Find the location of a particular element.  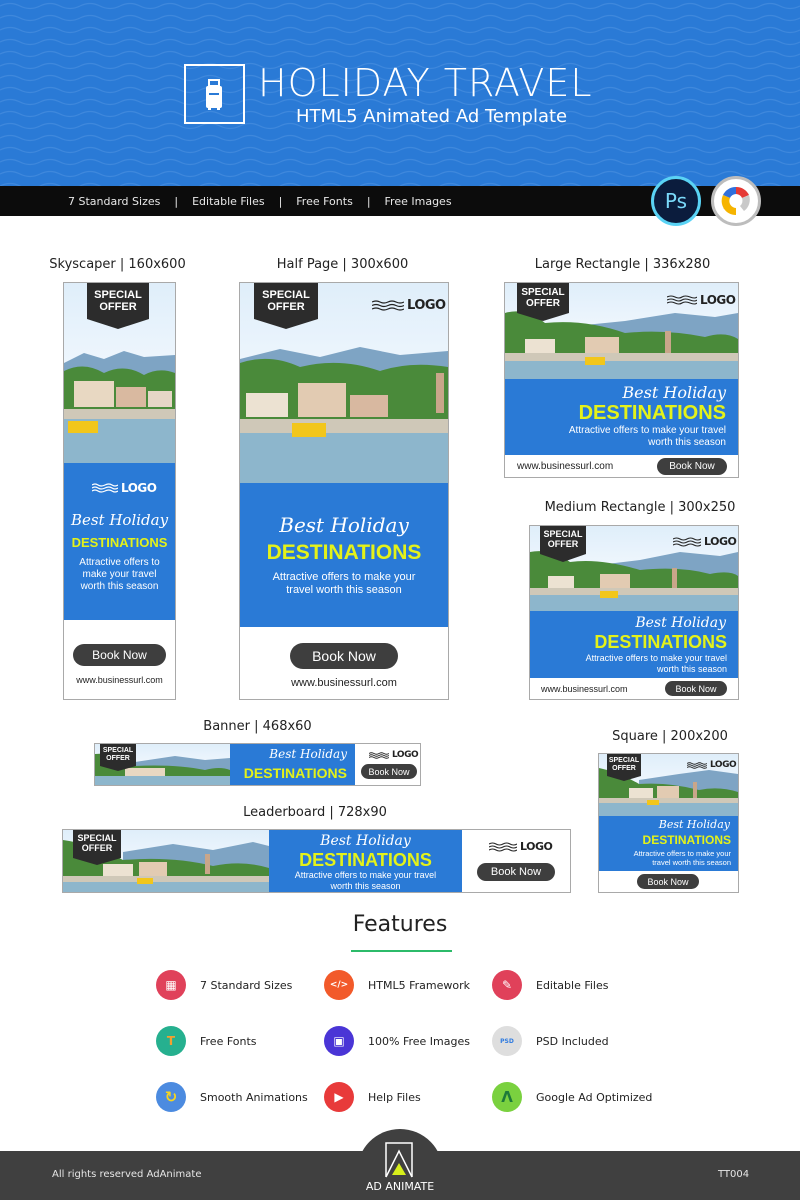

help-file-icon: ▶ is located at coordinates (339, 1097).